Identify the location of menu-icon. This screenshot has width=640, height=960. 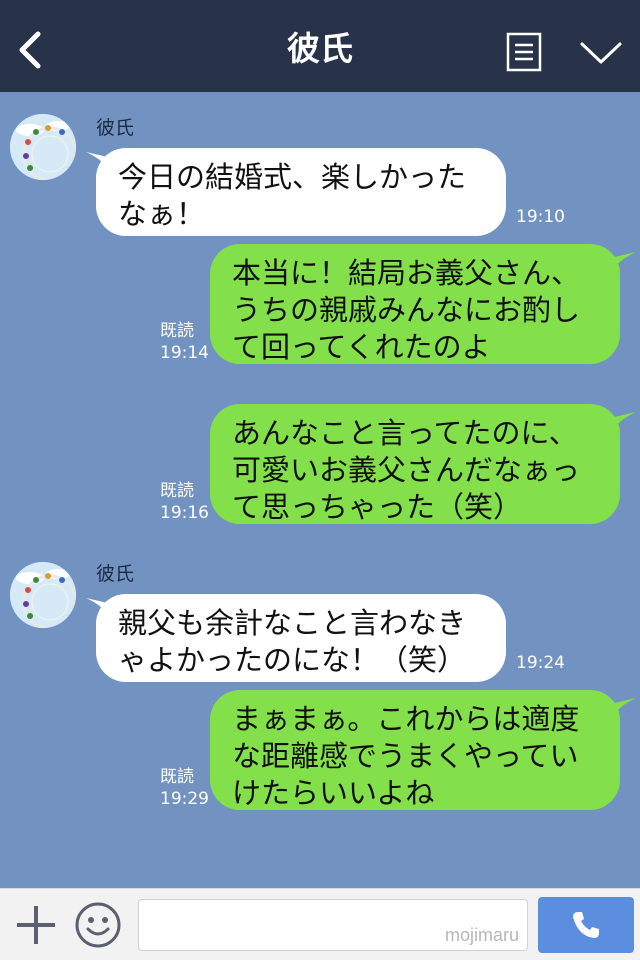
(524, 52).